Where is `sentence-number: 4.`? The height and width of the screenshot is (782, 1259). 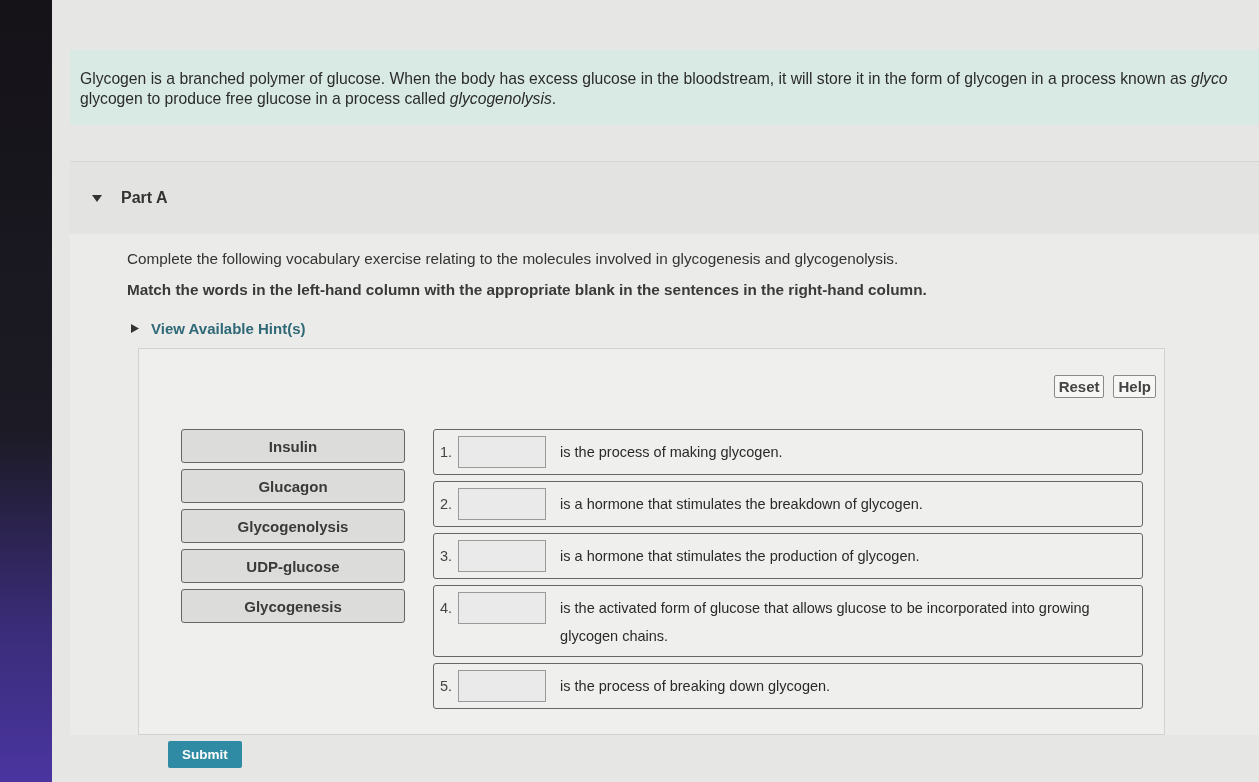
sentence-number: 4. is located at coordinates (446, 608).